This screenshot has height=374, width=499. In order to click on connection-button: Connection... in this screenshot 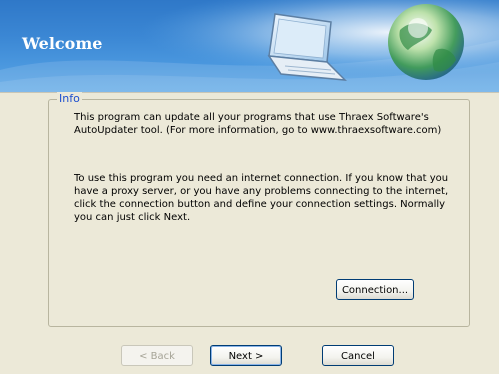, I will do `click(375, 289)`.